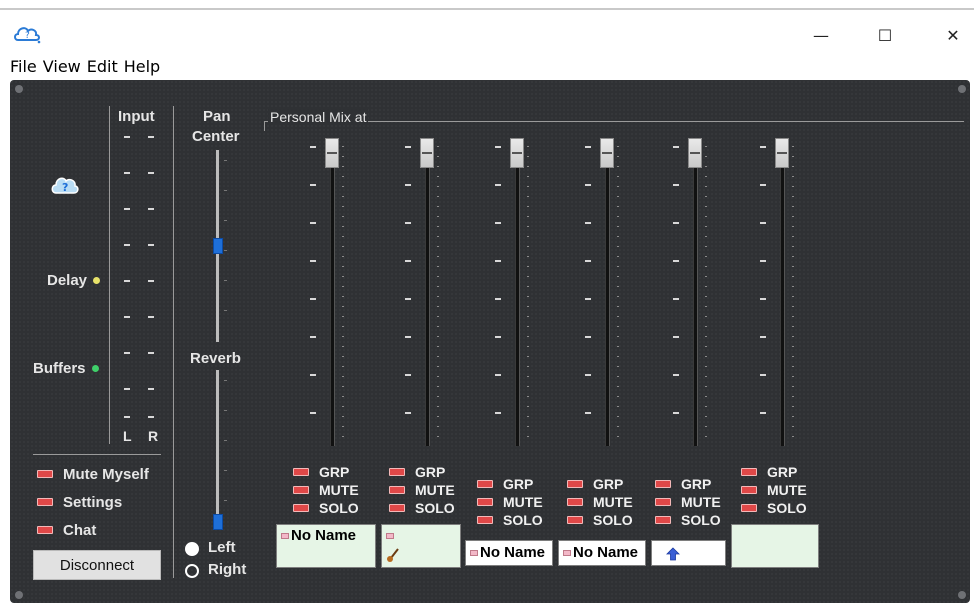 Image resolution: width=974 pixels, height=605 pixels. Describe the element at coordinates (218, 246) in the screenshot. I see `pan-slider-handle` at that location.